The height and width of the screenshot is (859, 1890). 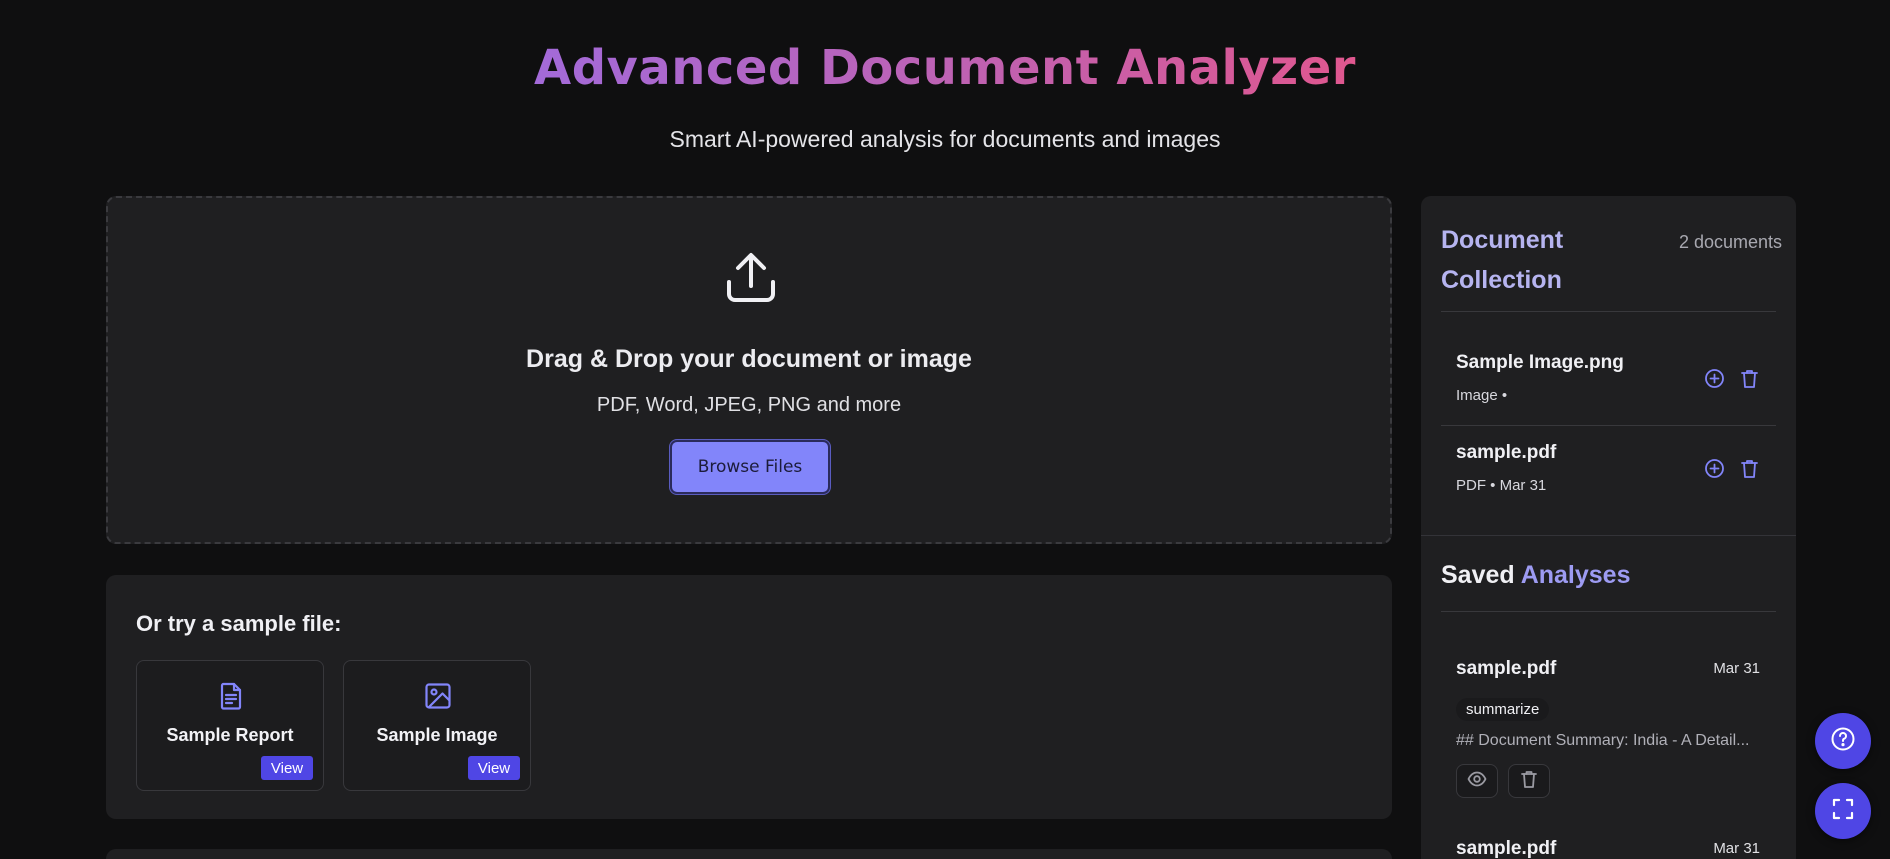 I want to click on fullscreen-button, so click(x=1843, y=811).